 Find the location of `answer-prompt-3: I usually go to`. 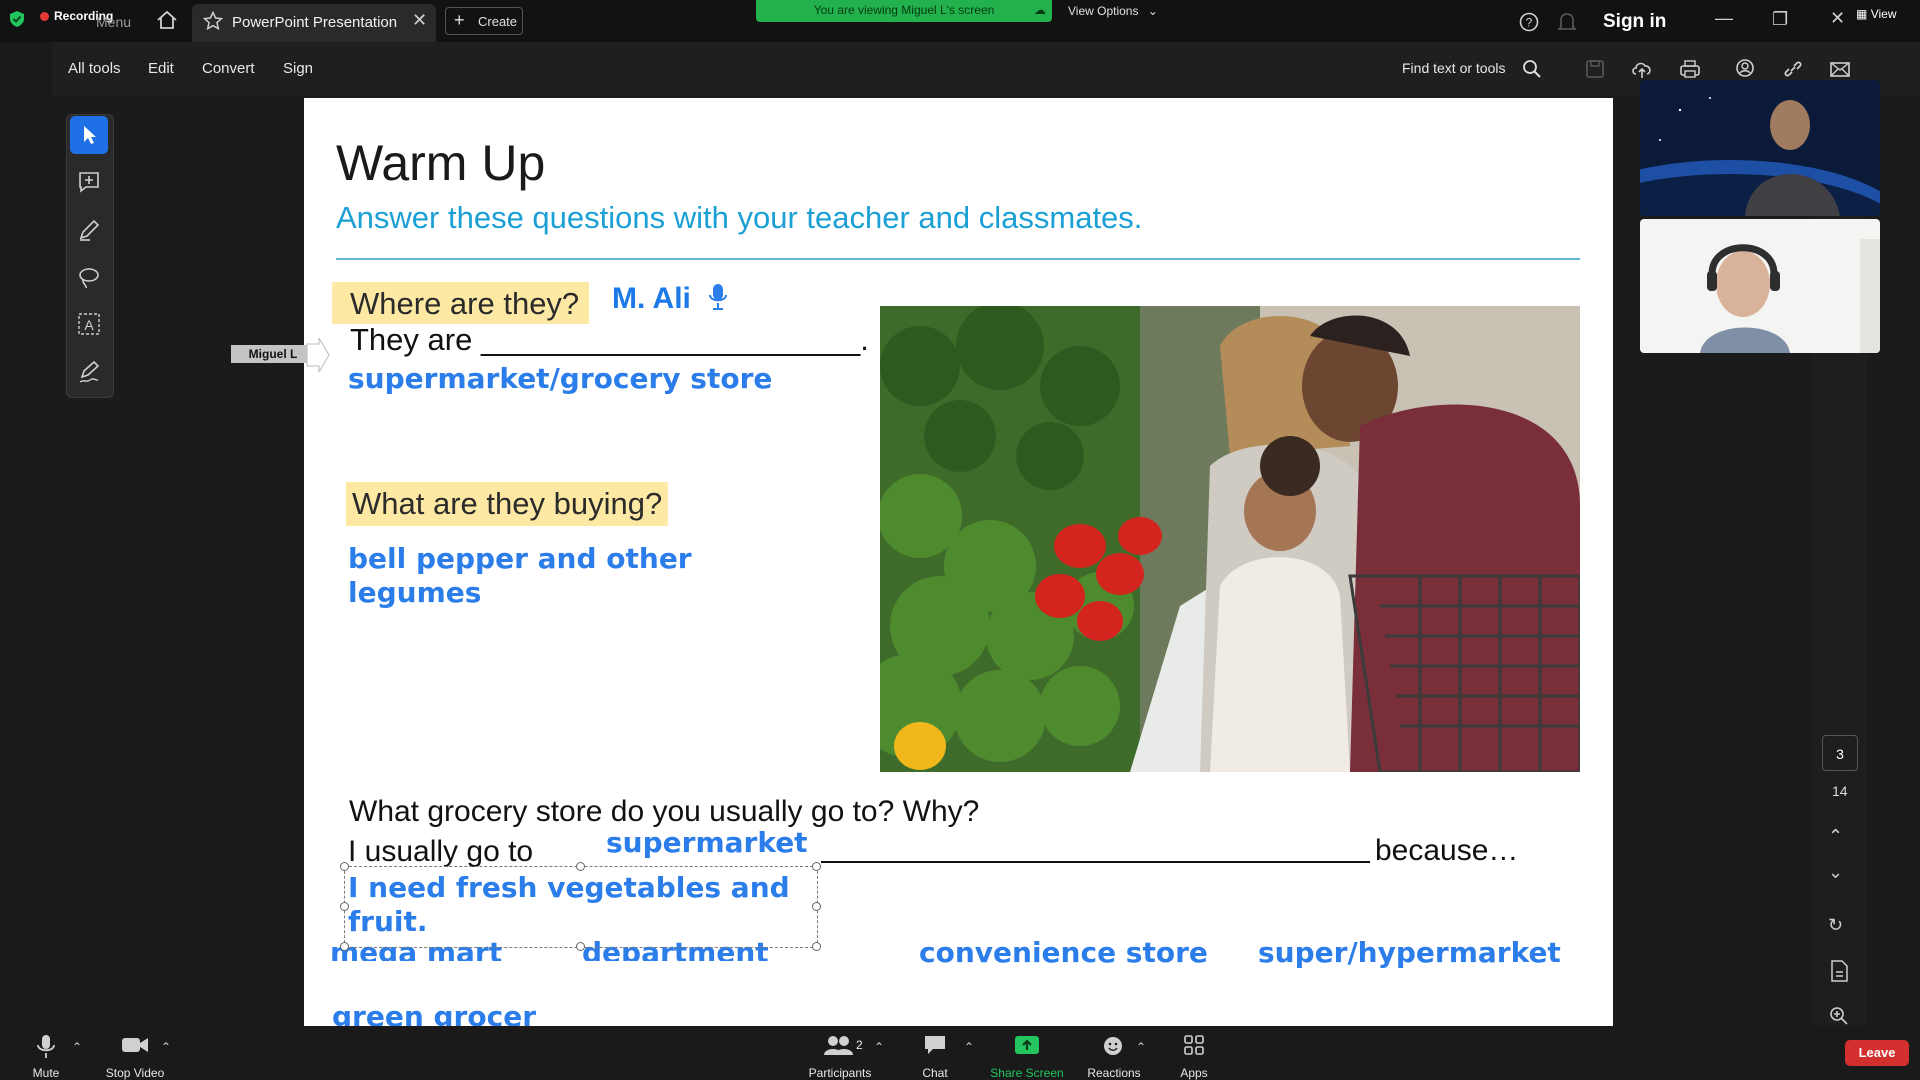

answer-prompt-3: I usually go to is located at coordinates (441, 851).